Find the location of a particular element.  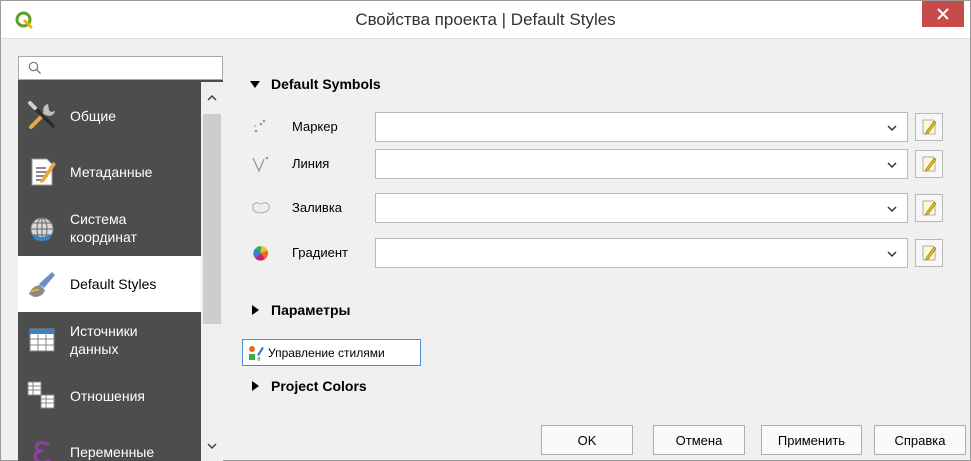

sidebar-item-label: Система координат is located at coordinates (103, 228).